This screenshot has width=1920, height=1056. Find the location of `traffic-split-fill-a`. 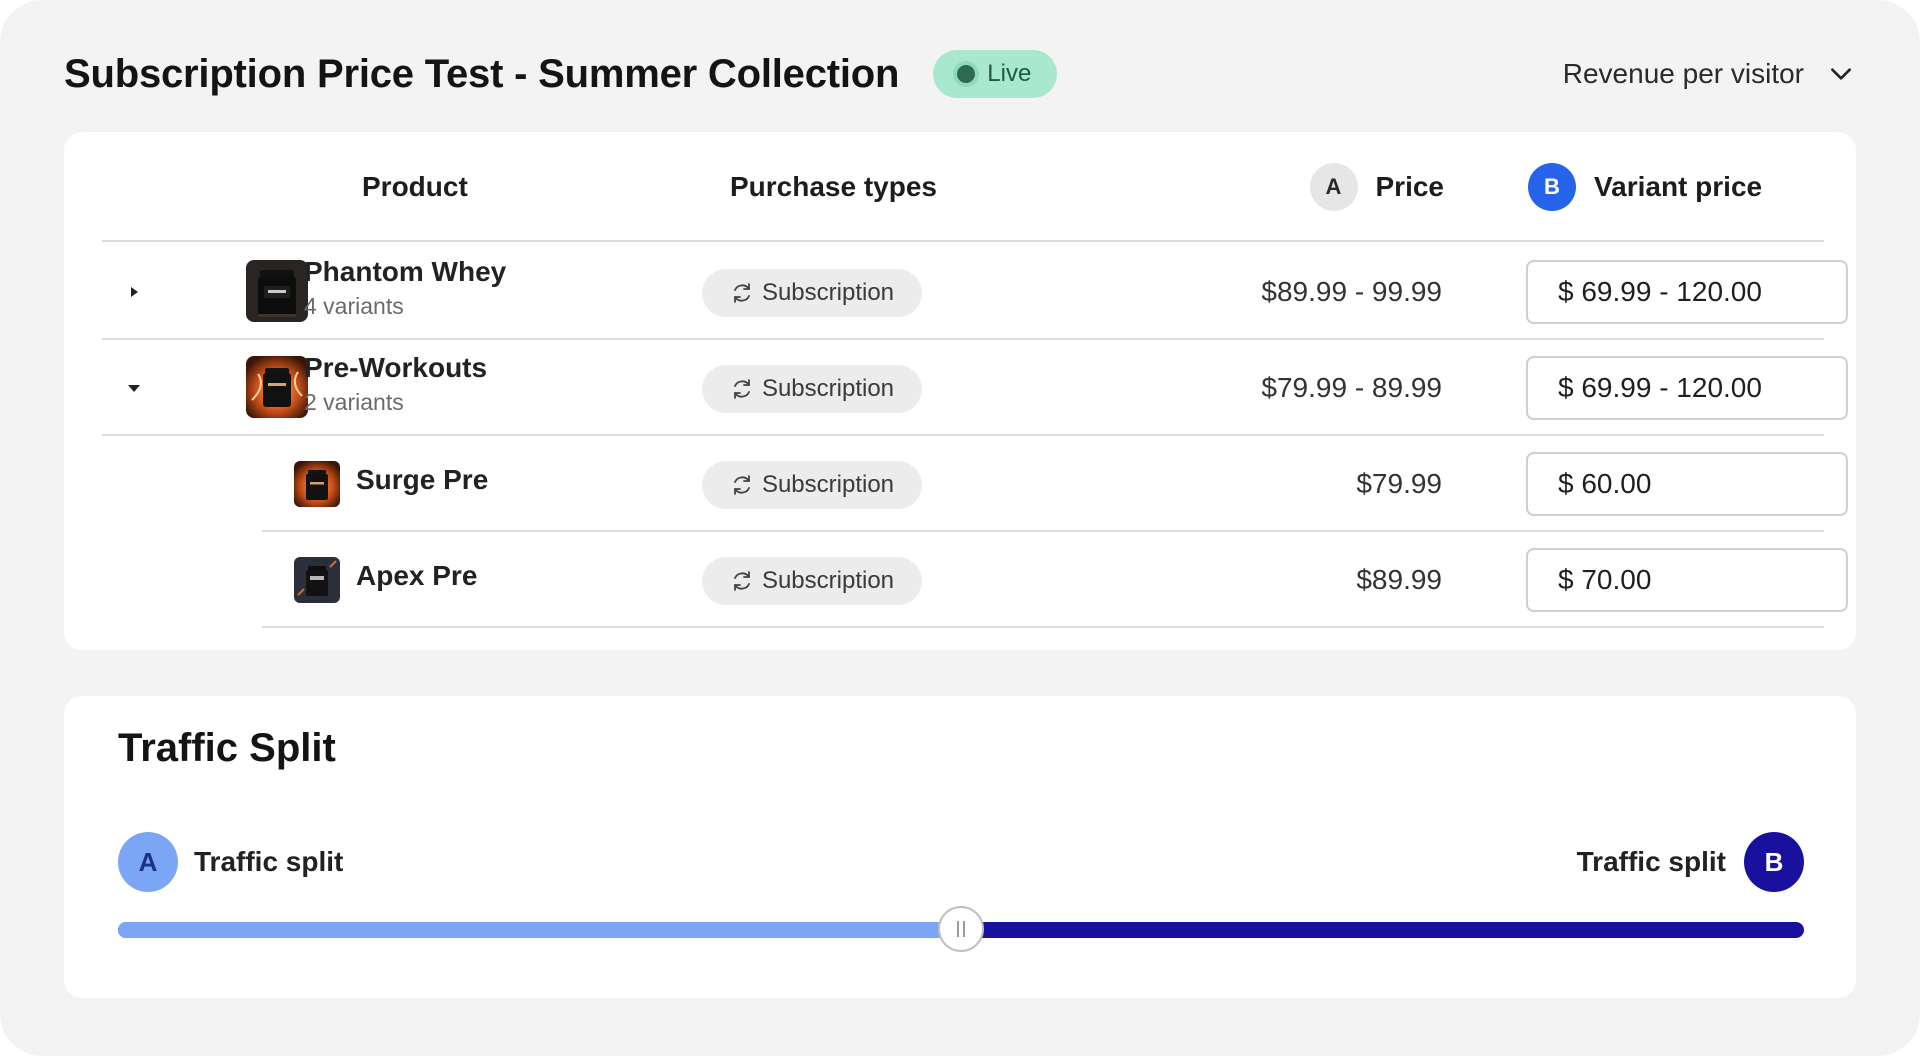

traffic-split-fill-a is located at coordinates (539, 930).